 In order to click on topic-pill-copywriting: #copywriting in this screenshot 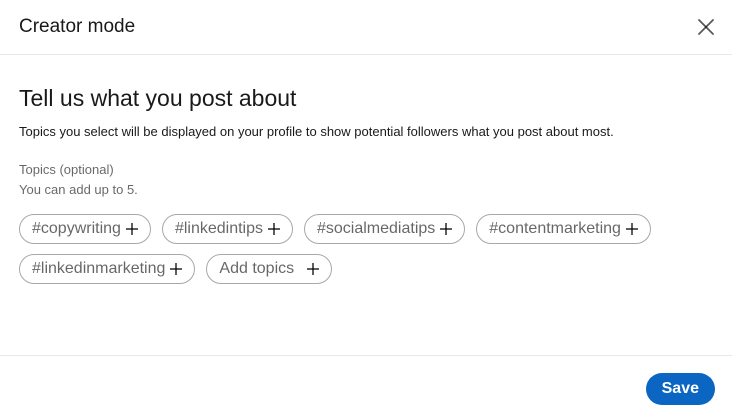, I will do `click(85, 229)`.